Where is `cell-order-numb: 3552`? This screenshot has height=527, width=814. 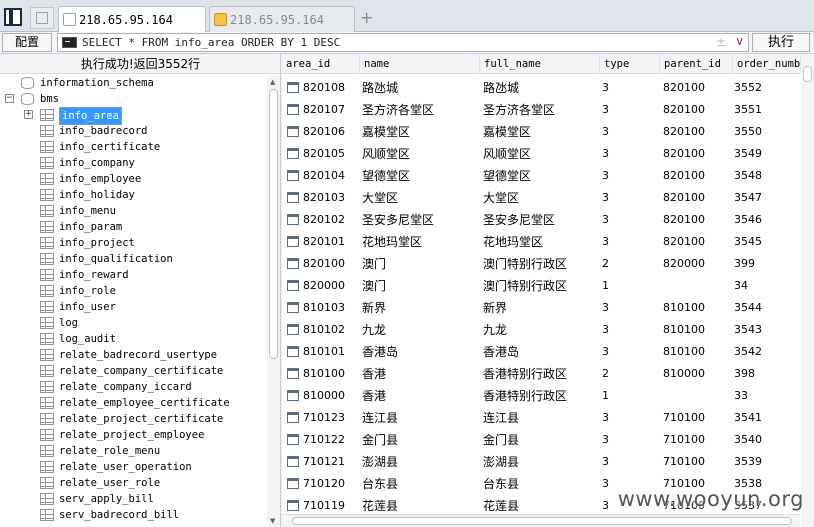 cell-order-numb: 3552 is located at coordinates (766, 88).